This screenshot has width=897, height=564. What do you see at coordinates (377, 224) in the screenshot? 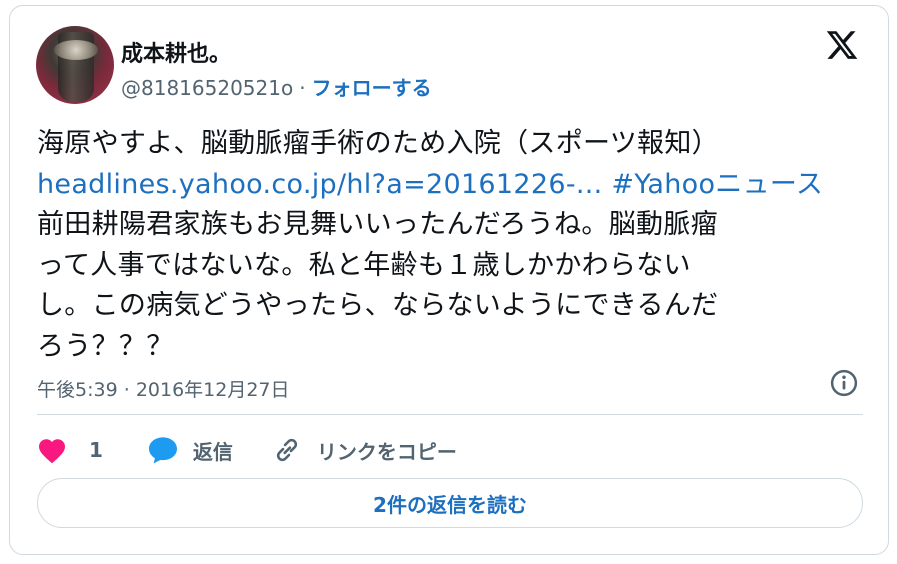
I see `tweet-text-line: 前田耕陽君家族もお見舞いいったんだろうね。脳動脈瘤` at bounding box center [377, 224].